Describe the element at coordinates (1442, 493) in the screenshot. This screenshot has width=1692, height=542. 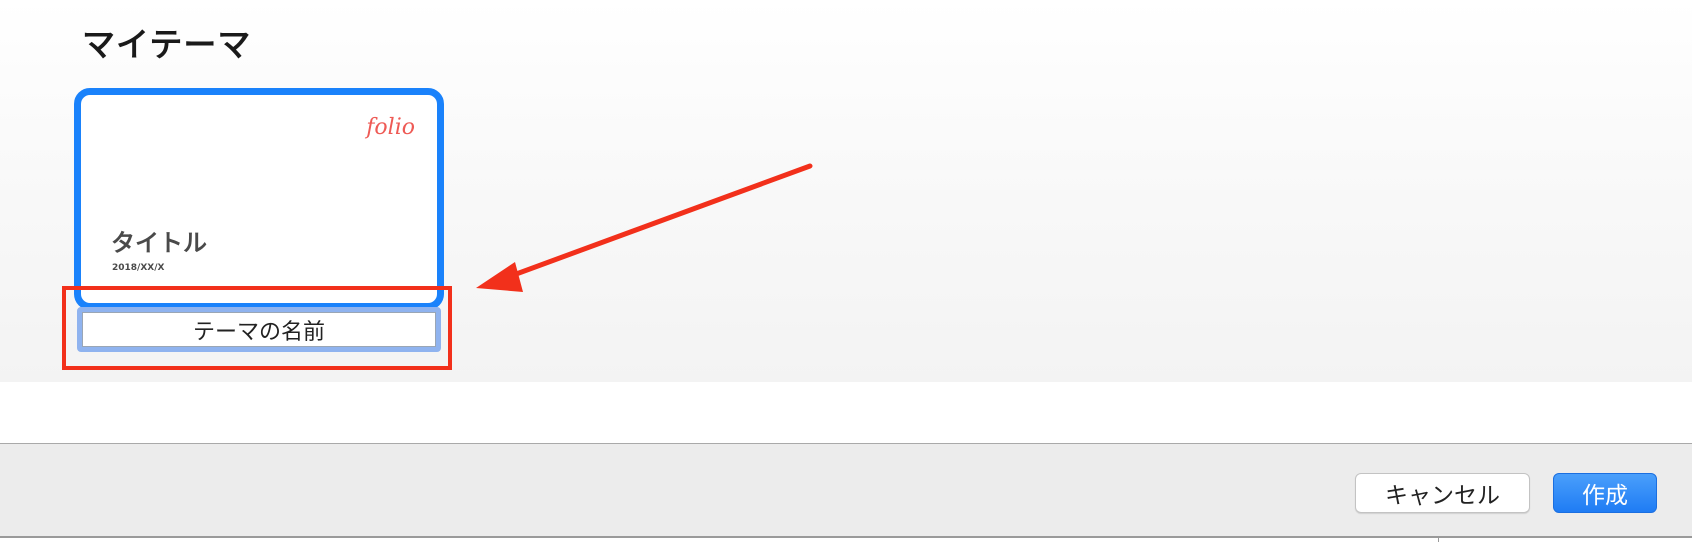
I see `cancel-button: キャンセル` at that location.